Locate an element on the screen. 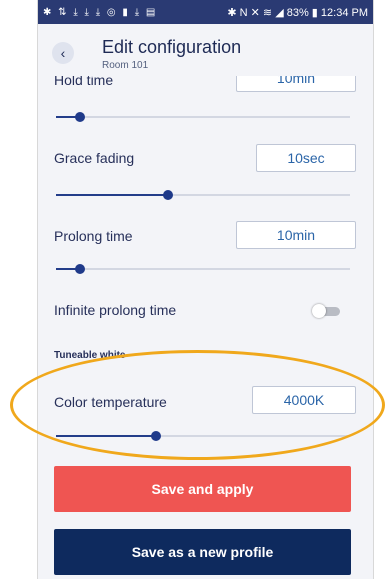 This screenshot has height=579, width=388. slider-fill is located at coordinates (112, 195).